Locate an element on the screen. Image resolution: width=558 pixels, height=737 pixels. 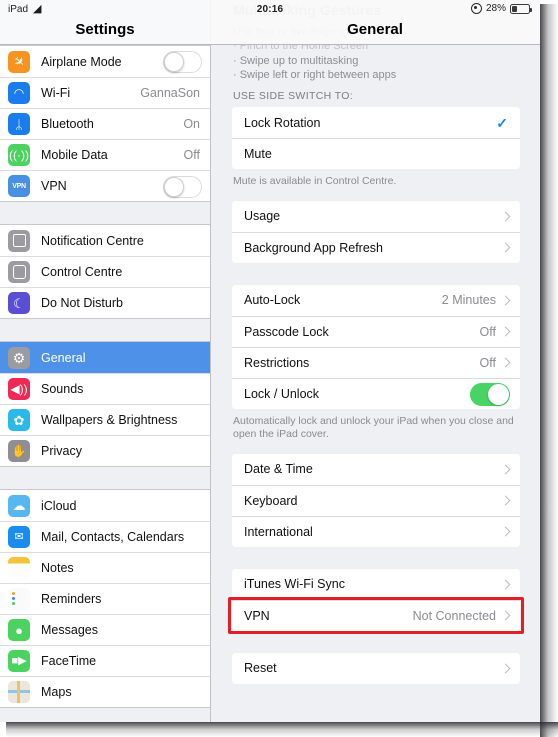
gear-icon: ⚙ is located at coordinates (19, 357).